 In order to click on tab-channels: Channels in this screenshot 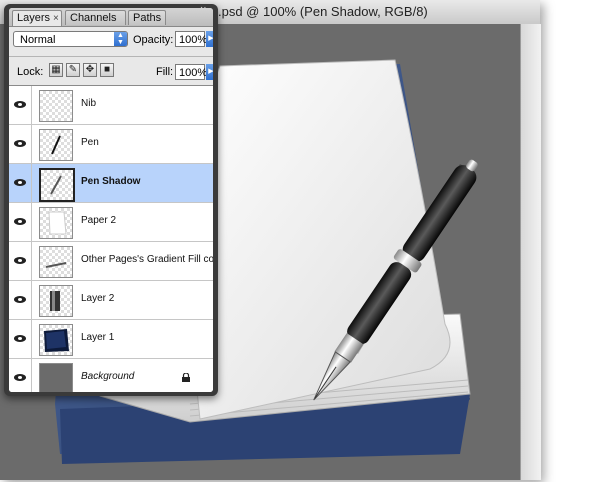, I will do `click(95, 17)`.